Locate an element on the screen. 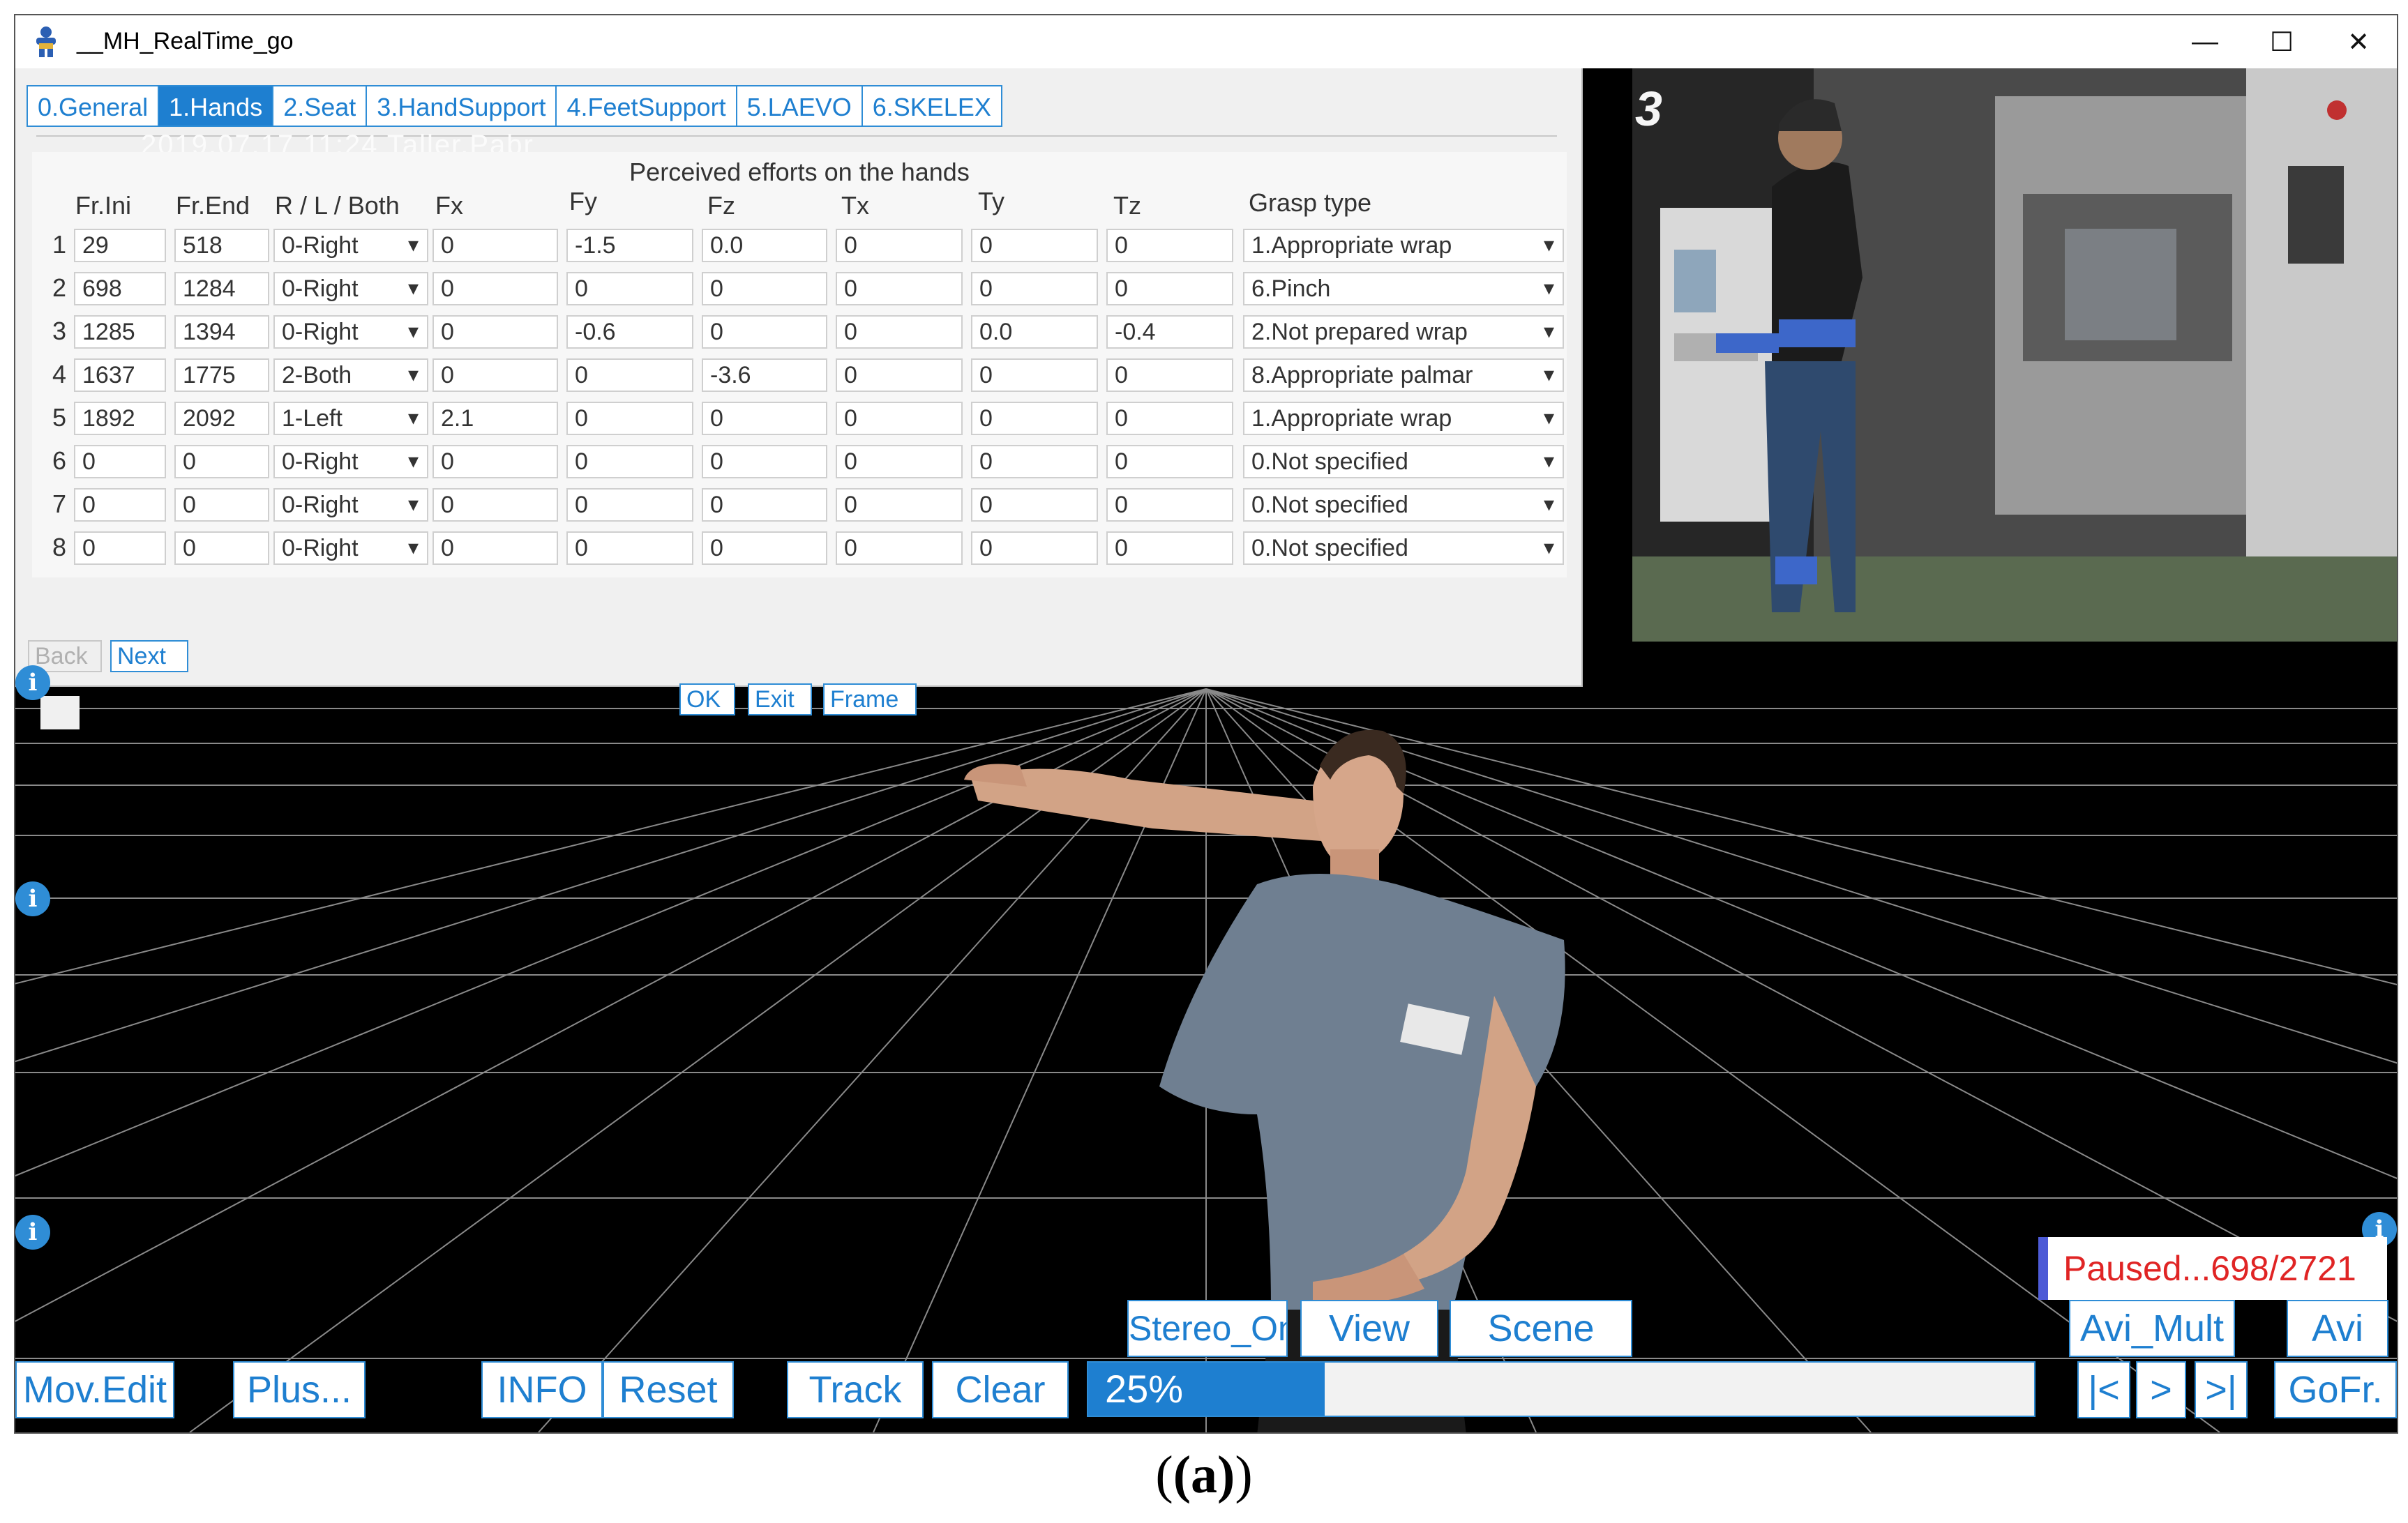 The height and width of the screenshot is (1523, 2408). ok-button: OK is located at coordinates (707, 699).